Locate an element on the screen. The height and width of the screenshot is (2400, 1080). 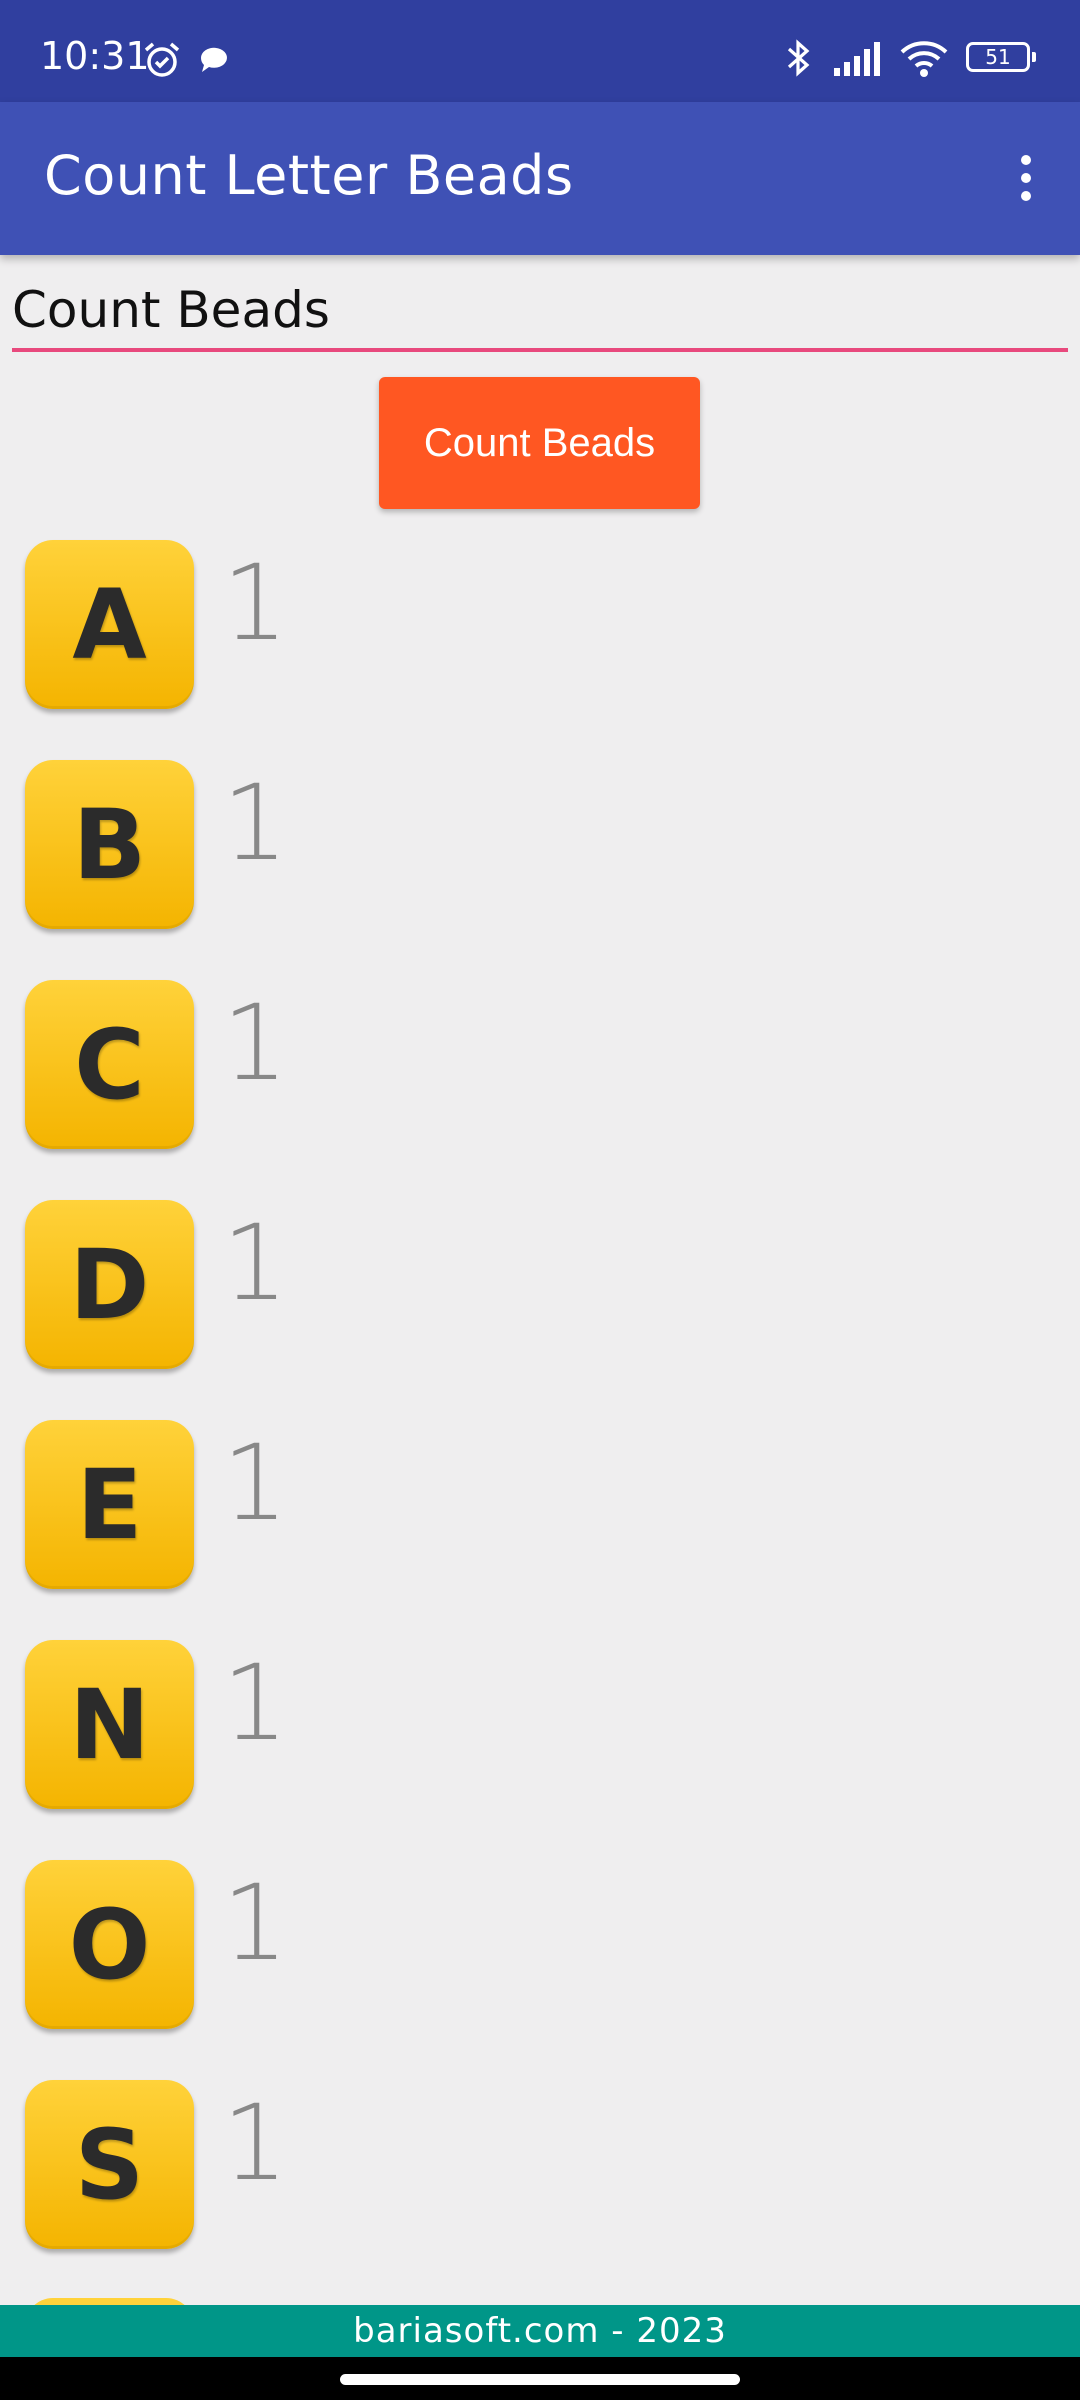
bead-row: C 1 is located at coordinates (540, 1086).